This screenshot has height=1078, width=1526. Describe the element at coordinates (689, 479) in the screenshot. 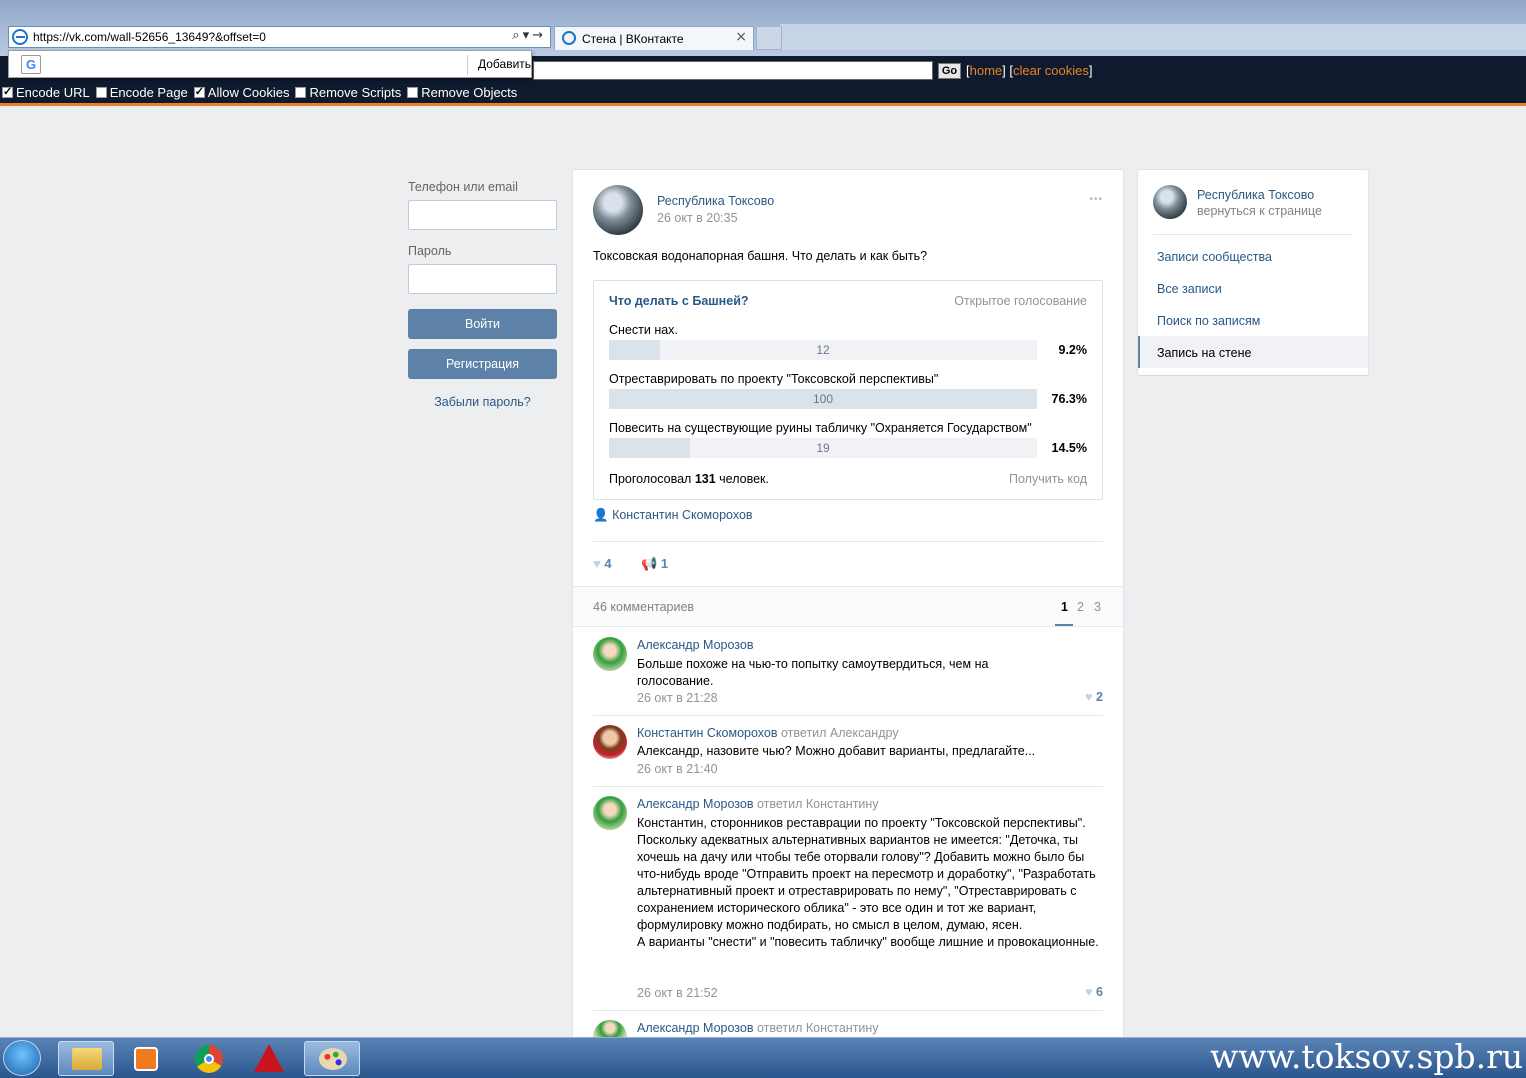

I see `poll-total: Проголосовал 131 человек.` at that location.